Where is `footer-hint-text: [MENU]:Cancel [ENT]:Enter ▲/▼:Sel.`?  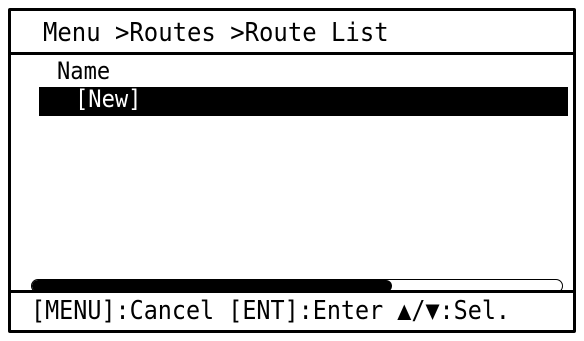
footer-hint-text: [MENU]:Cancel [ENT]:Enter ▲/▼:Sel. is located at coordinates (270, 311).